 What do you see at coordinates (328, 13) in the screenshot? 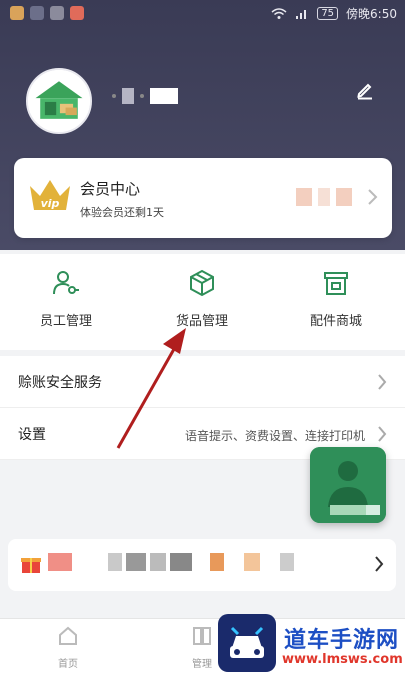
I see `battery-indicator: 75` at bounding box center [328, 13].